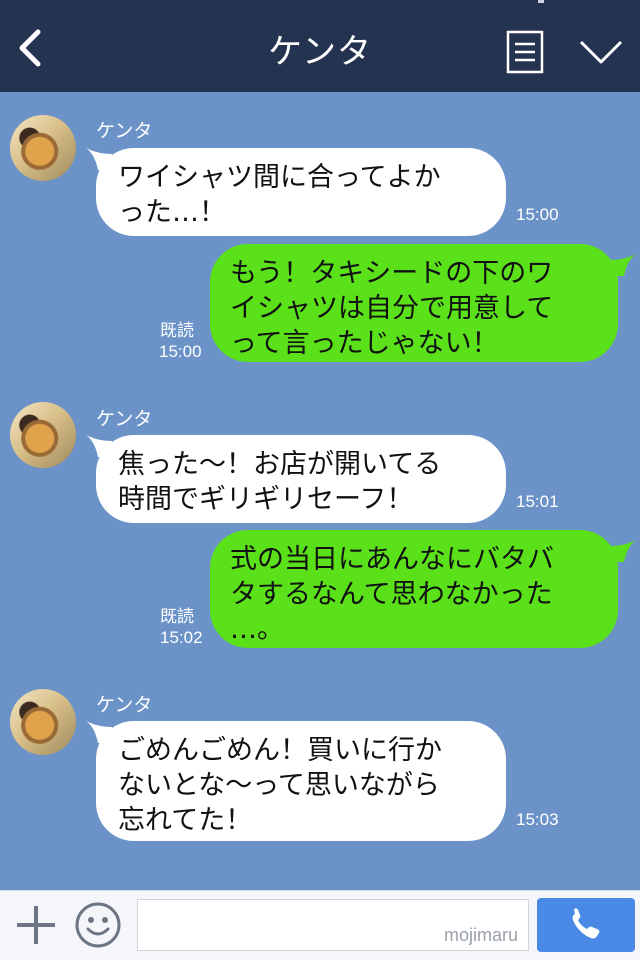  What do you see at coordinates (333, 925) in the screenshot?
I see `message-input: mojimaru` at bounding box center [333, 925].